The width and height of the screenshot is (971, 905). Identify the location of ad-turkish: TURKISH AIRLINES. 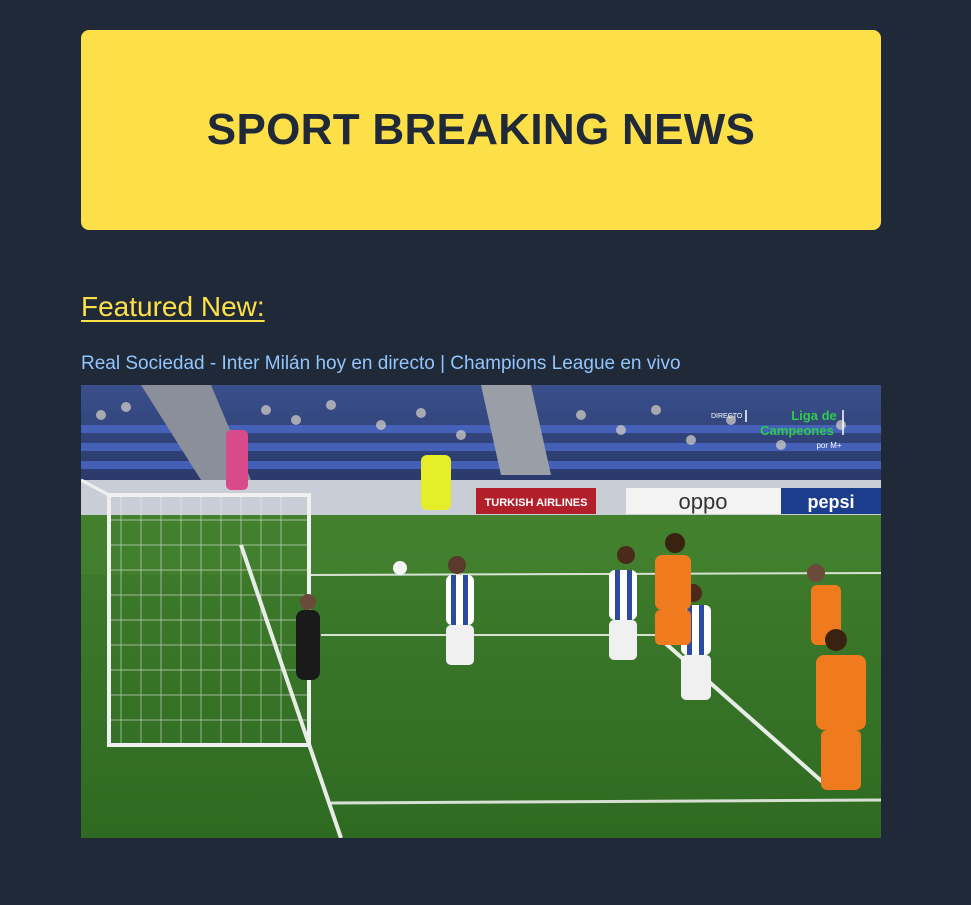
(536, 503).